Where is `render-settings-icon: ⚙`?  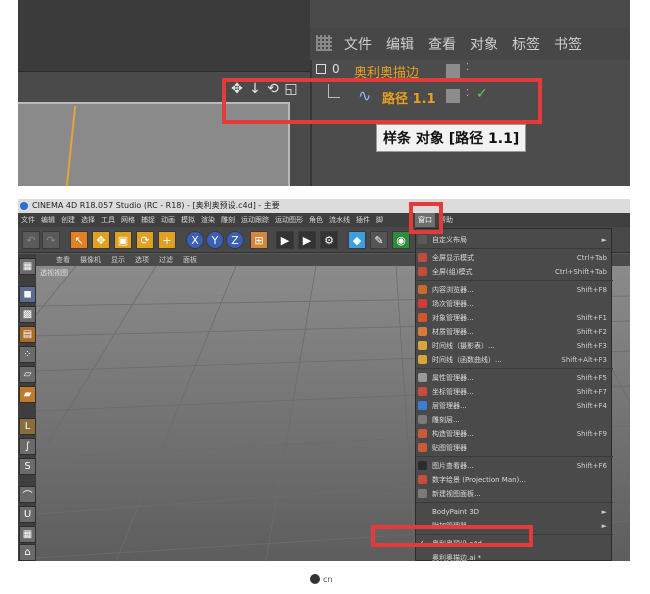 render-settings-icon: ⚙ is located at coordinates (329, 240).